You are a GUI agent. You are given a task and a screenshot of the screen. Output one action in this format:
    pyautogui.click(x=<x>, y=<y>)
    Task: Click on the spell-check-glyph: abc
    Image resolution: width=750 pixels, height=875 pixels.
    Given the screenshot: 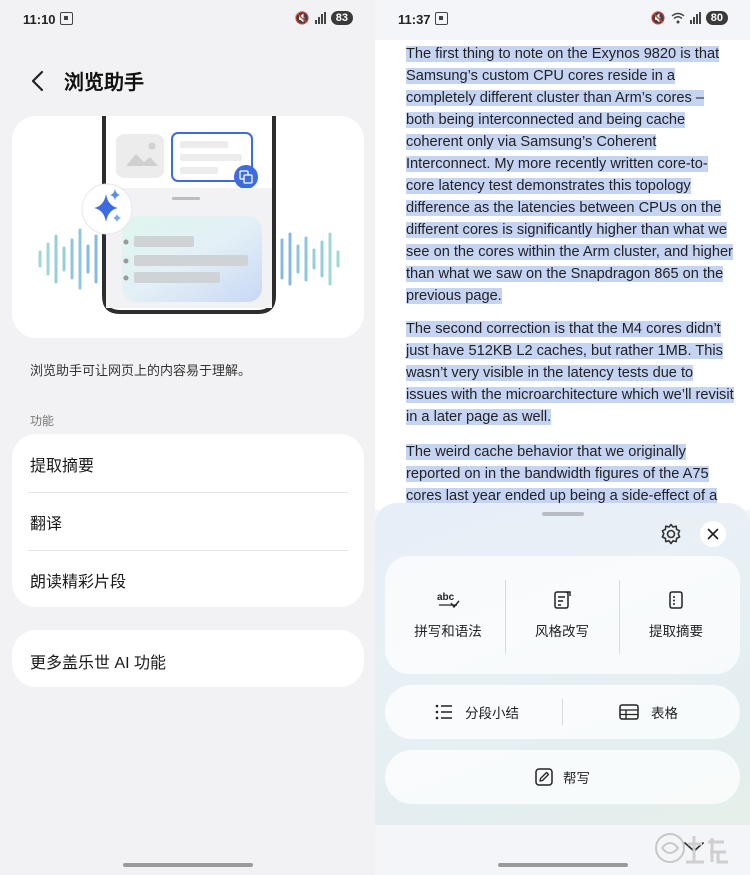 What is the action you would take?
    pyautogui.click(x=448, y=600)
    